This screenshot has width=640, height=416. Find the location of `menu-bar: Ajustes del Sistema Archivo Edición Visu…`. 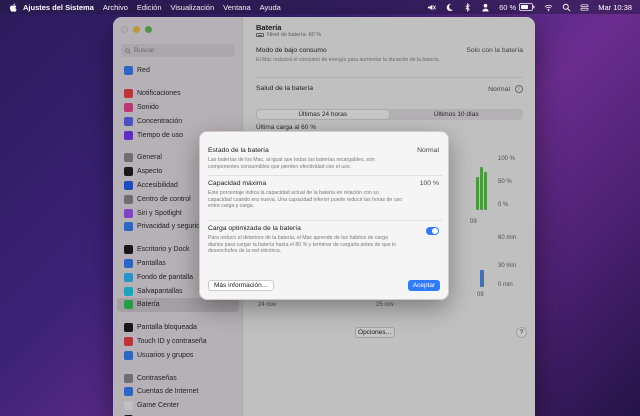

menu-bar: Ajustes del Sistema Archivo Edición Visu… is located at coordinates (320, 7).